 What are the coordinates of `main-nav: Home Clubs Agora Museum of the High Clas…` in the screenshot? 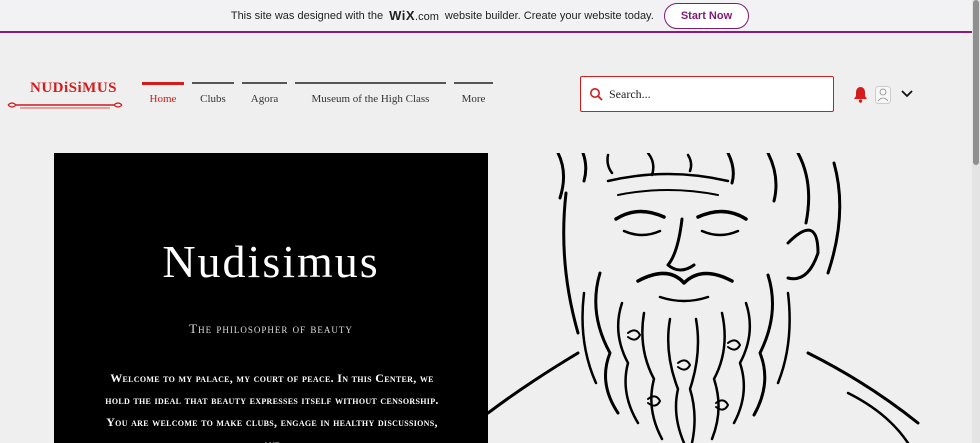 It's located at (321, 93).